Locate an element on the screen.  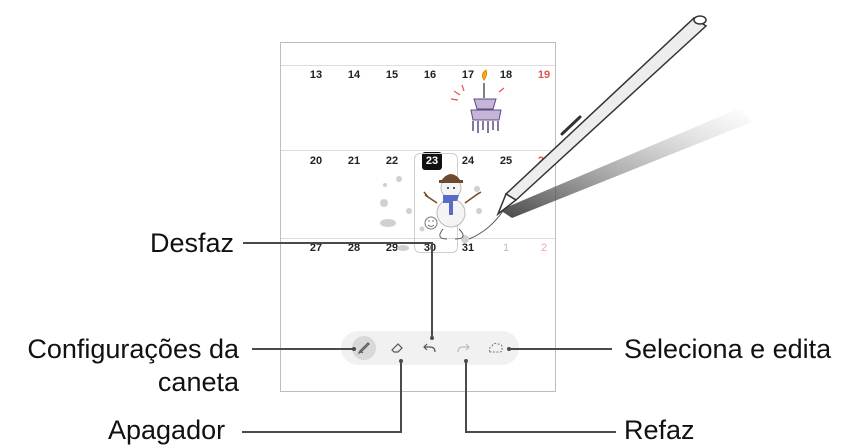
label-pen-settings-line1: Configurações da is located at coordinates (133, 349).